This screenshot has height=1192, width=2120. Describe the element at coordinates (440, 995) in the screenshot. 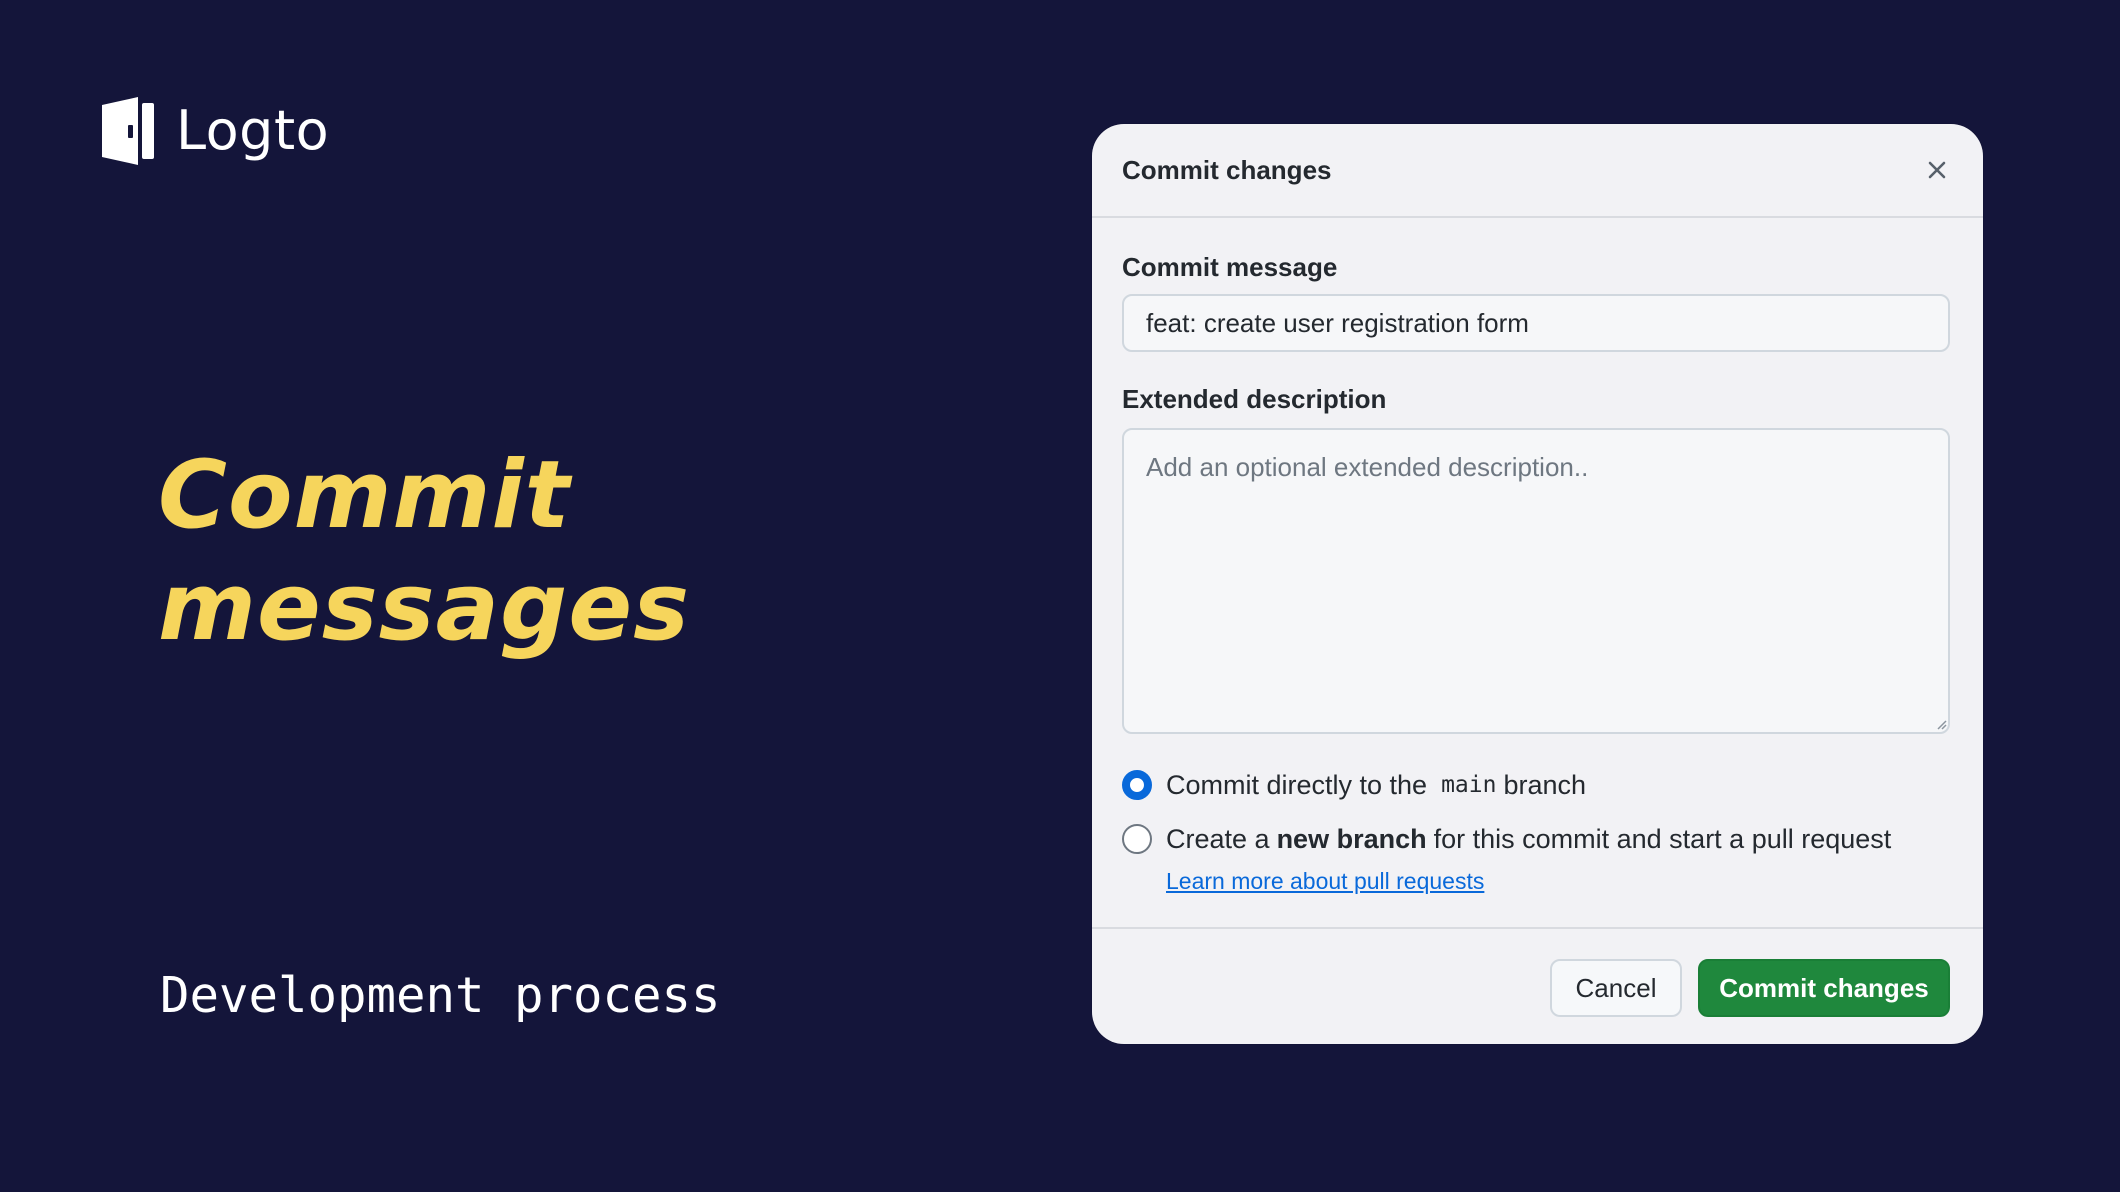

I see `slide-subtitle: Development process` at that location.